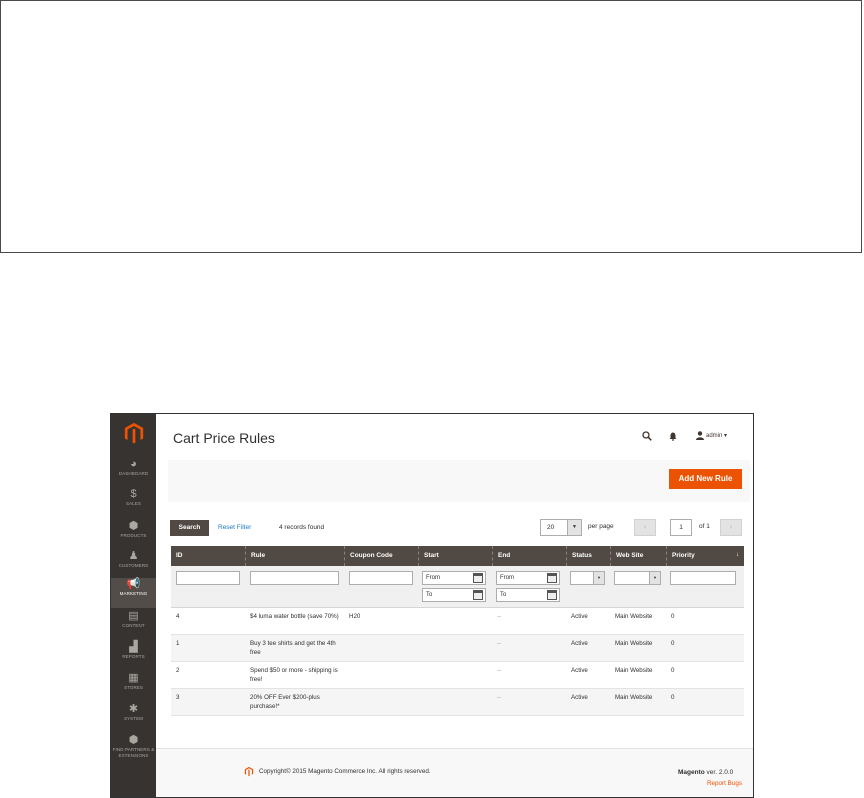 This screenshot has width=864, height=798. Describe the element at coordinates (703, 578) in the screenshot. I see `filter-priority-input` at that location.